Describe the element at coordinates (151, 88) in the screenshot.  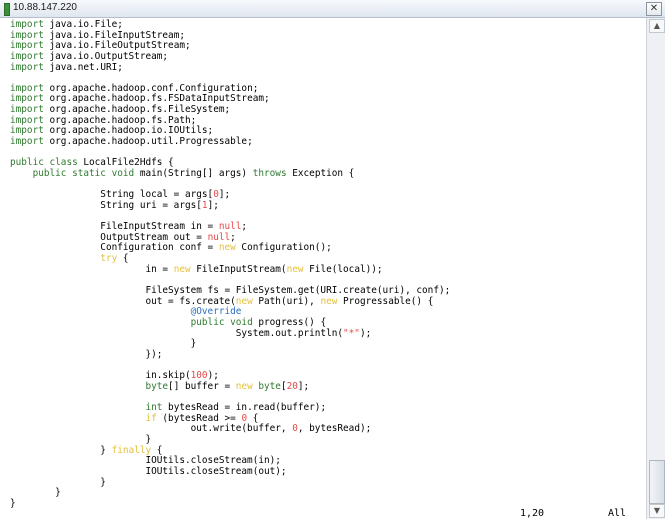
I see `code-token: org.apache.hadoop.conf.Configuration;` at that location.